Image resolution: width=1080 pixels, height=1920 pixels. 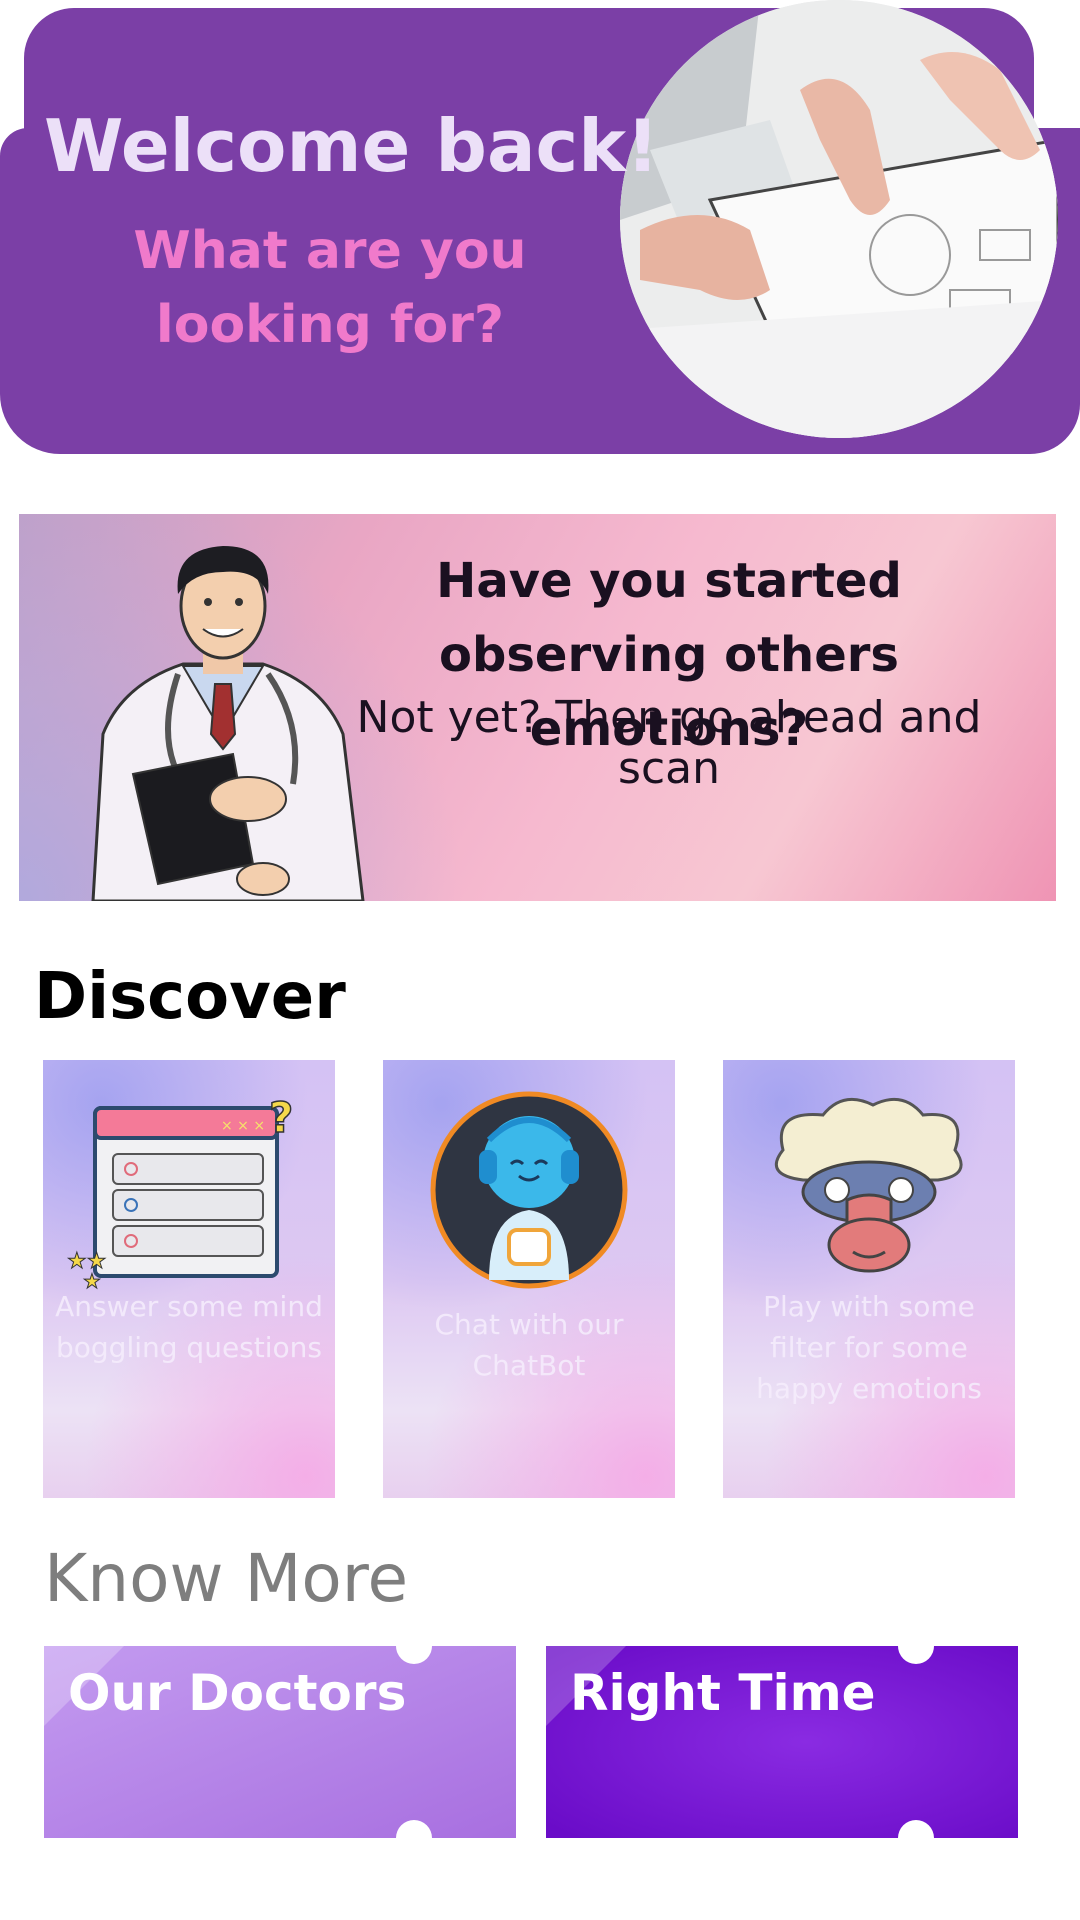 What do you see at coordinates (190, 997) in the screenshot?
I see `discover-title: Discover` at bounding box center [190, 997].